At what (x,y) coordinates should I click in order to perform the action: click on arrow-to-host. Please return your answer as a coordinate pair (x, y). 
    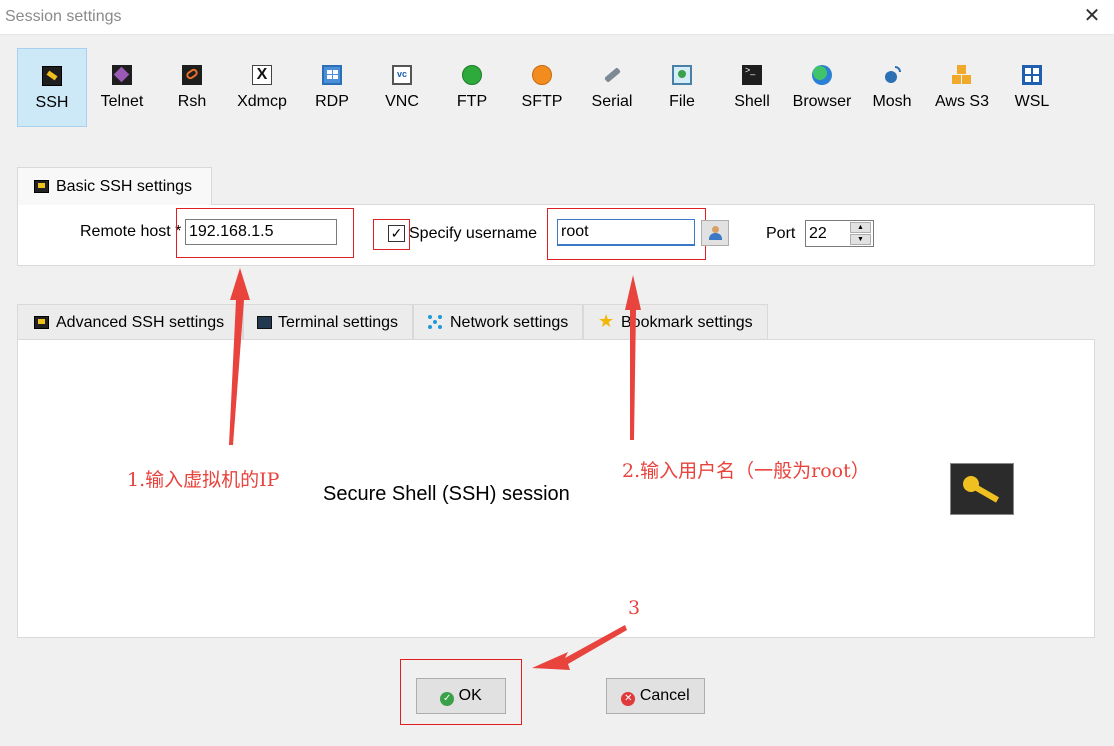
    Looking at the image, I should click on (239, 356).